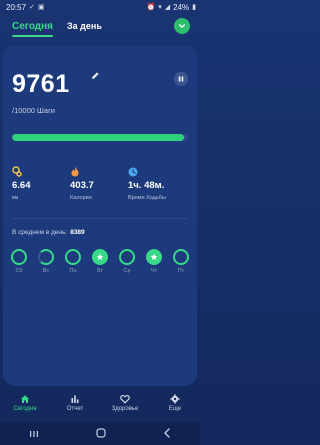  Describe the element at coordinates (81, 198) in the screenshot. I see `calories-label: Калории` at that location.